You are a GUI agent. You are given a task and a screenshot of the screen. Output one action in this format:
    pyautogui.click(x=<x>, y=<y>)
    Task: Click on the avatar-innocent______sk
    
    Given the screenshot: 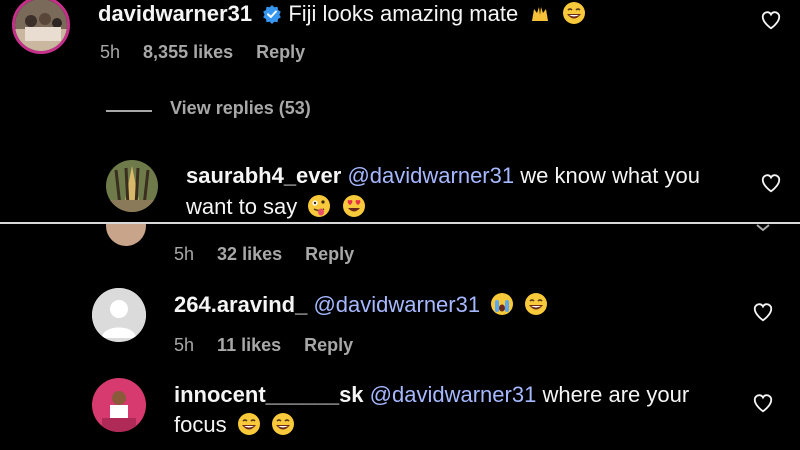 What is the action you would take?
    pyautogui.click(x=119, y=405)
    